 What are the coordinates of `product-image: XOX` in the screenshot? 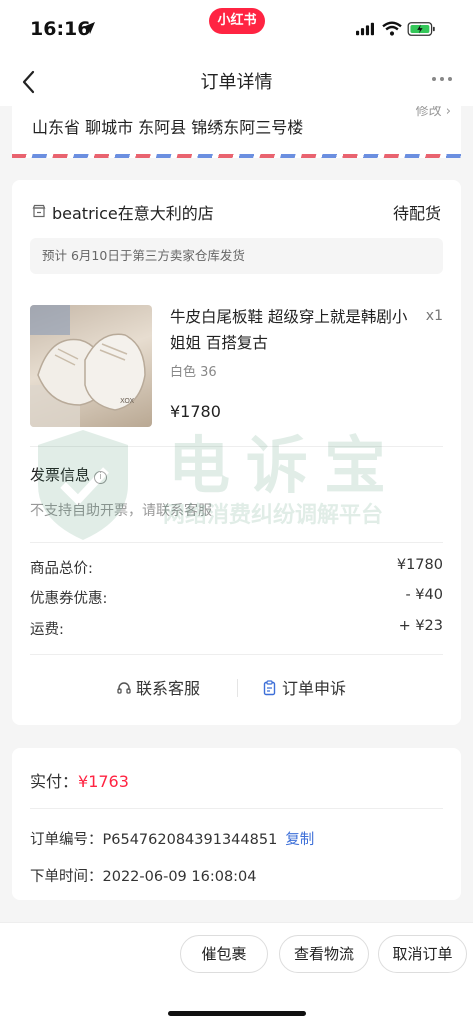 It's located at (91, 366).